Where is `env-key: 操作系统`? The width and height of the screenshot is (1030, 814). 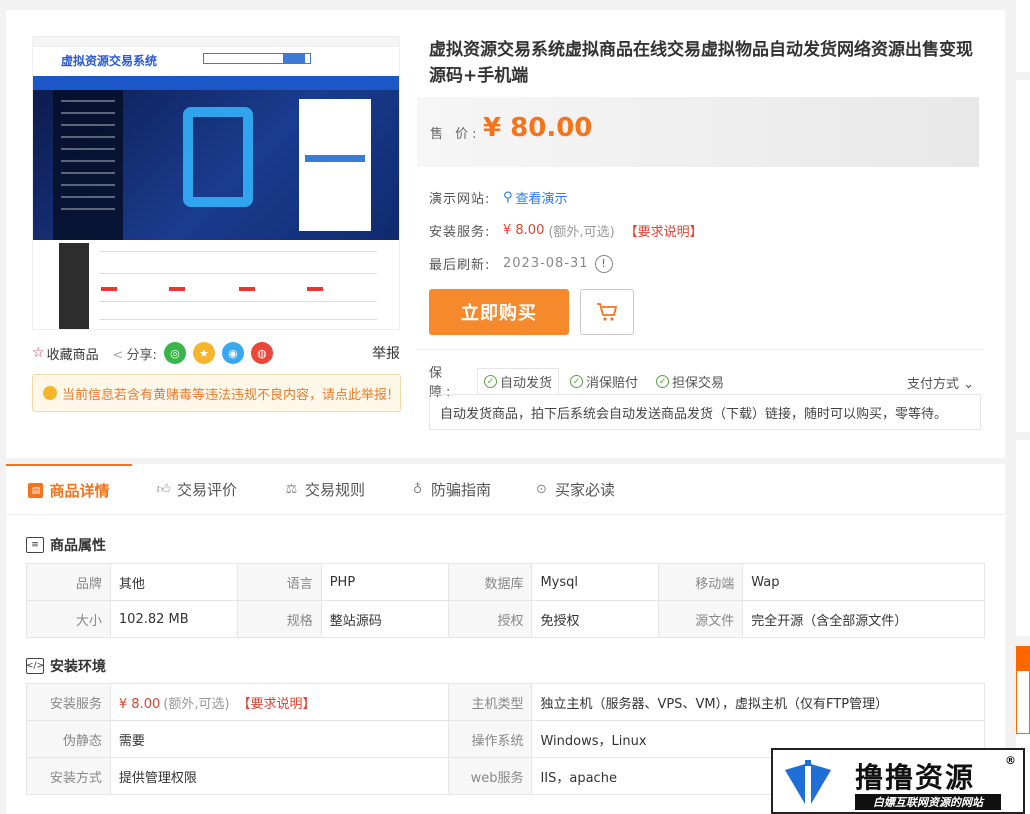
env-key: 操作系统 is located at coordinates (490, 739).